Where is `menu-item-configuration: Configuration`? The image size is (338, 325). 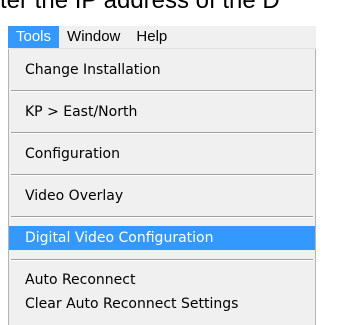
menu-item-configuration: Configuration is located at coordinates (162, 154).